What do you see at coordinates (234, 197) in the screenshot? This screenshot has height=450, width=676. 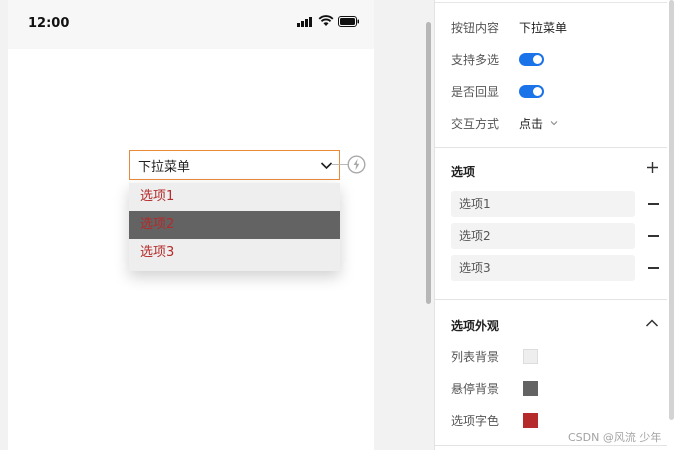 I see `dropdown-option: 选项1` at bounding box center [234, 197].